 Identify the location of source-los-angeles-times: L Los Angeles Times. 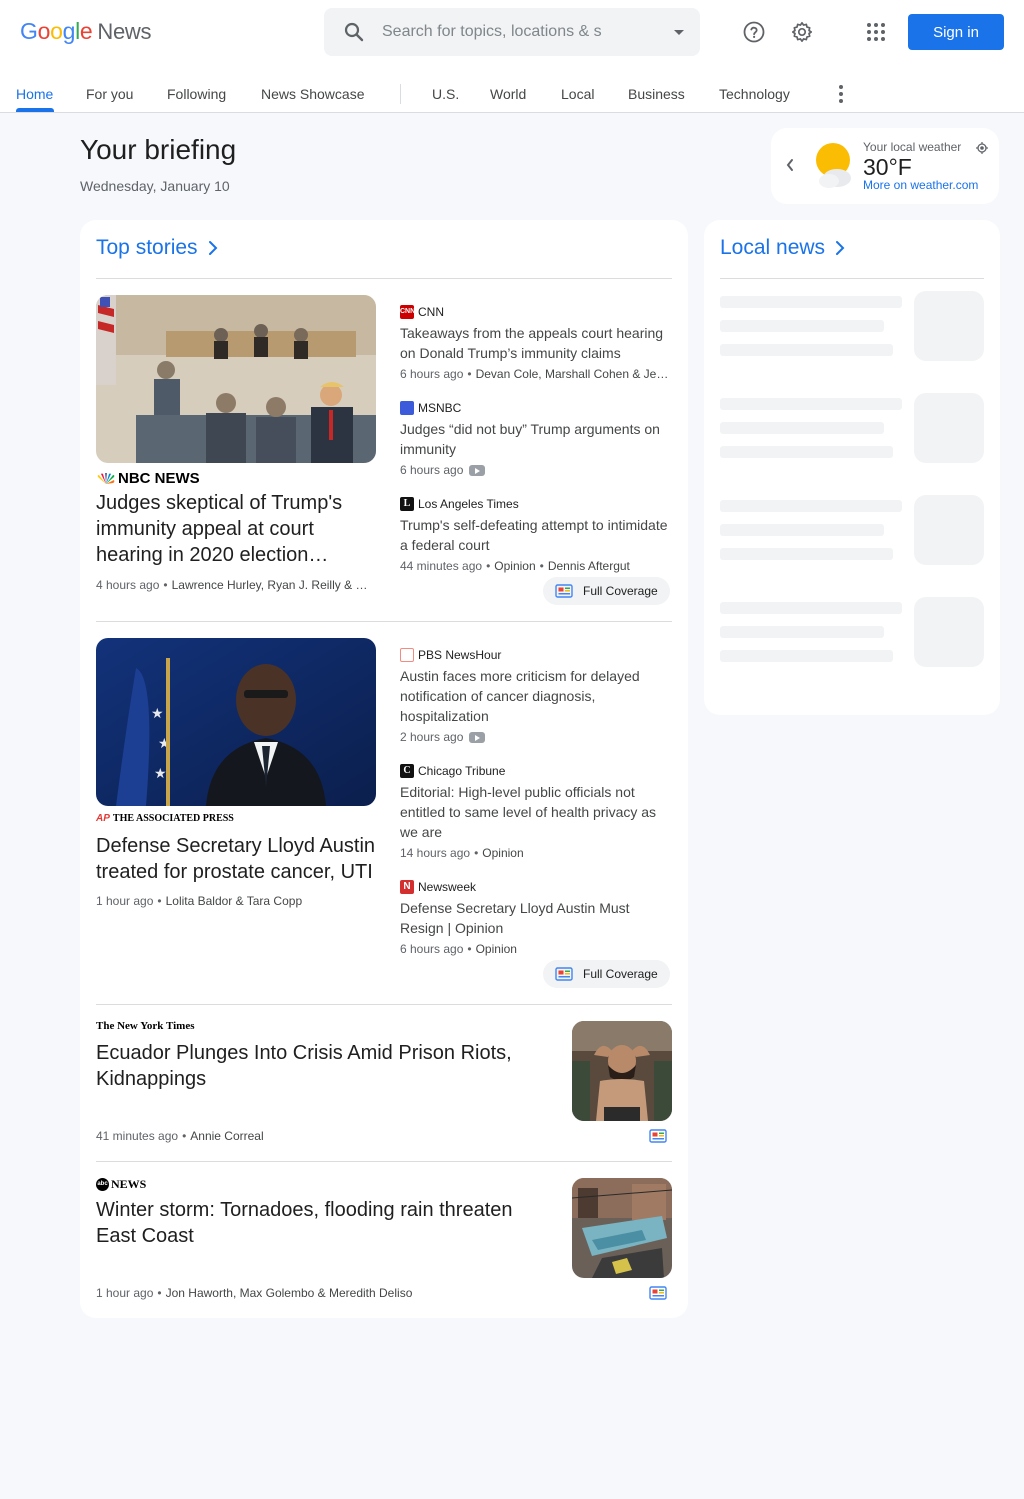
(459, 504).